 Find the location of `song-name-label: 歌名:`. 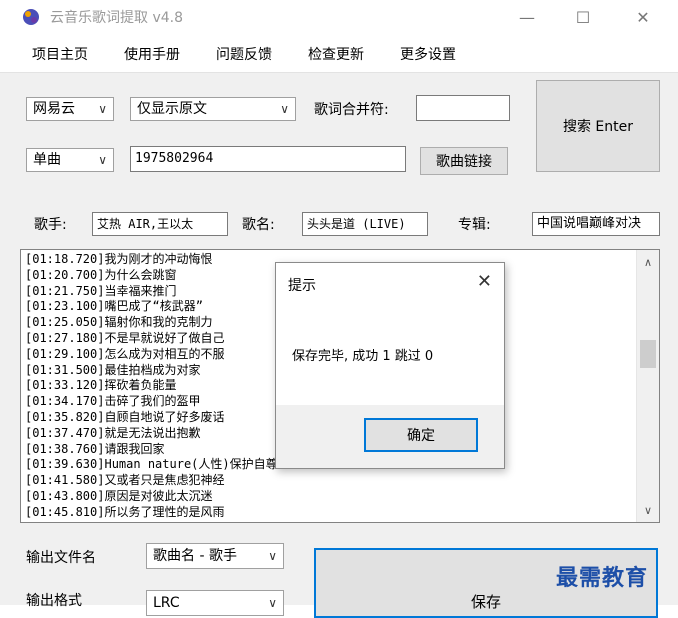

song-name-label: 歌名: is located at coordinates (258, 225).